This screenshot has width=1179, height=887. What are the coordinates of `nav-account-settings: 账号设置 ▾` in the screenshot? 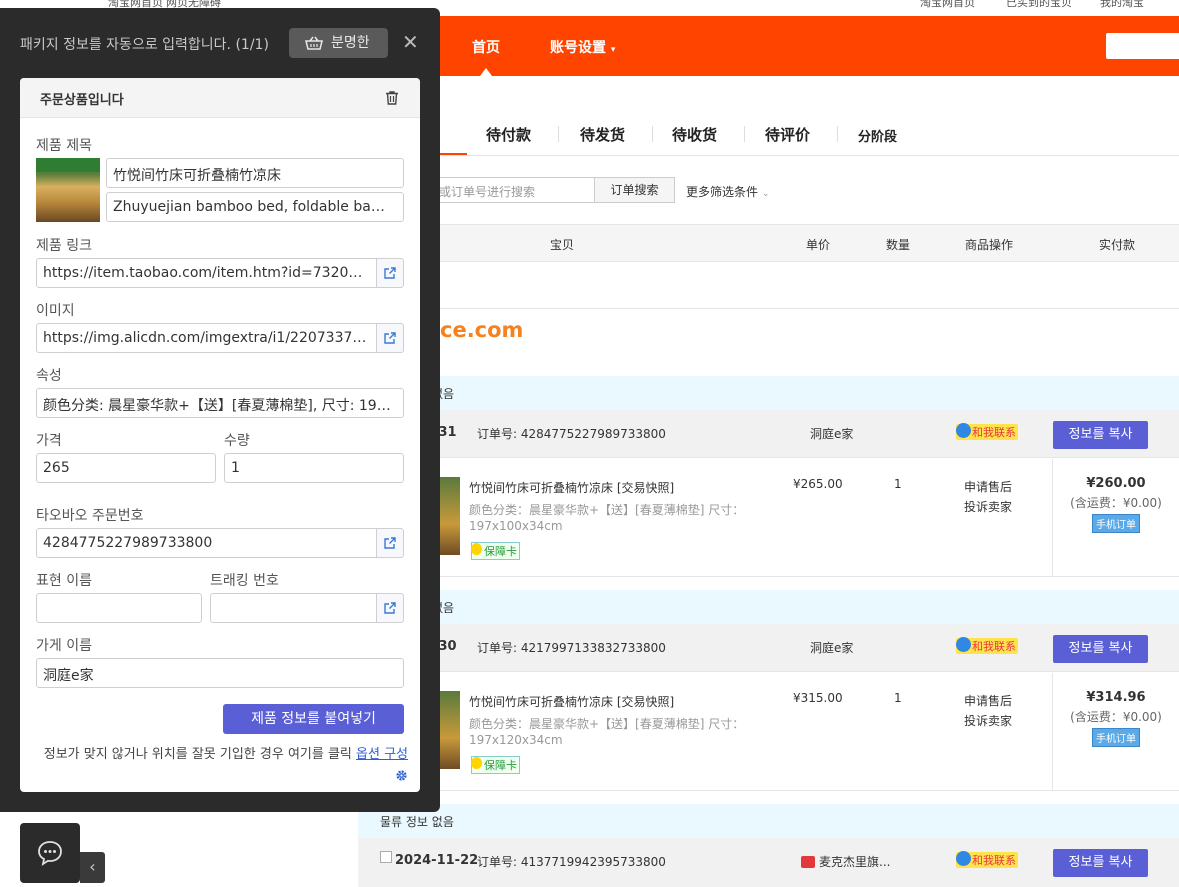 It's located at (582, 47).